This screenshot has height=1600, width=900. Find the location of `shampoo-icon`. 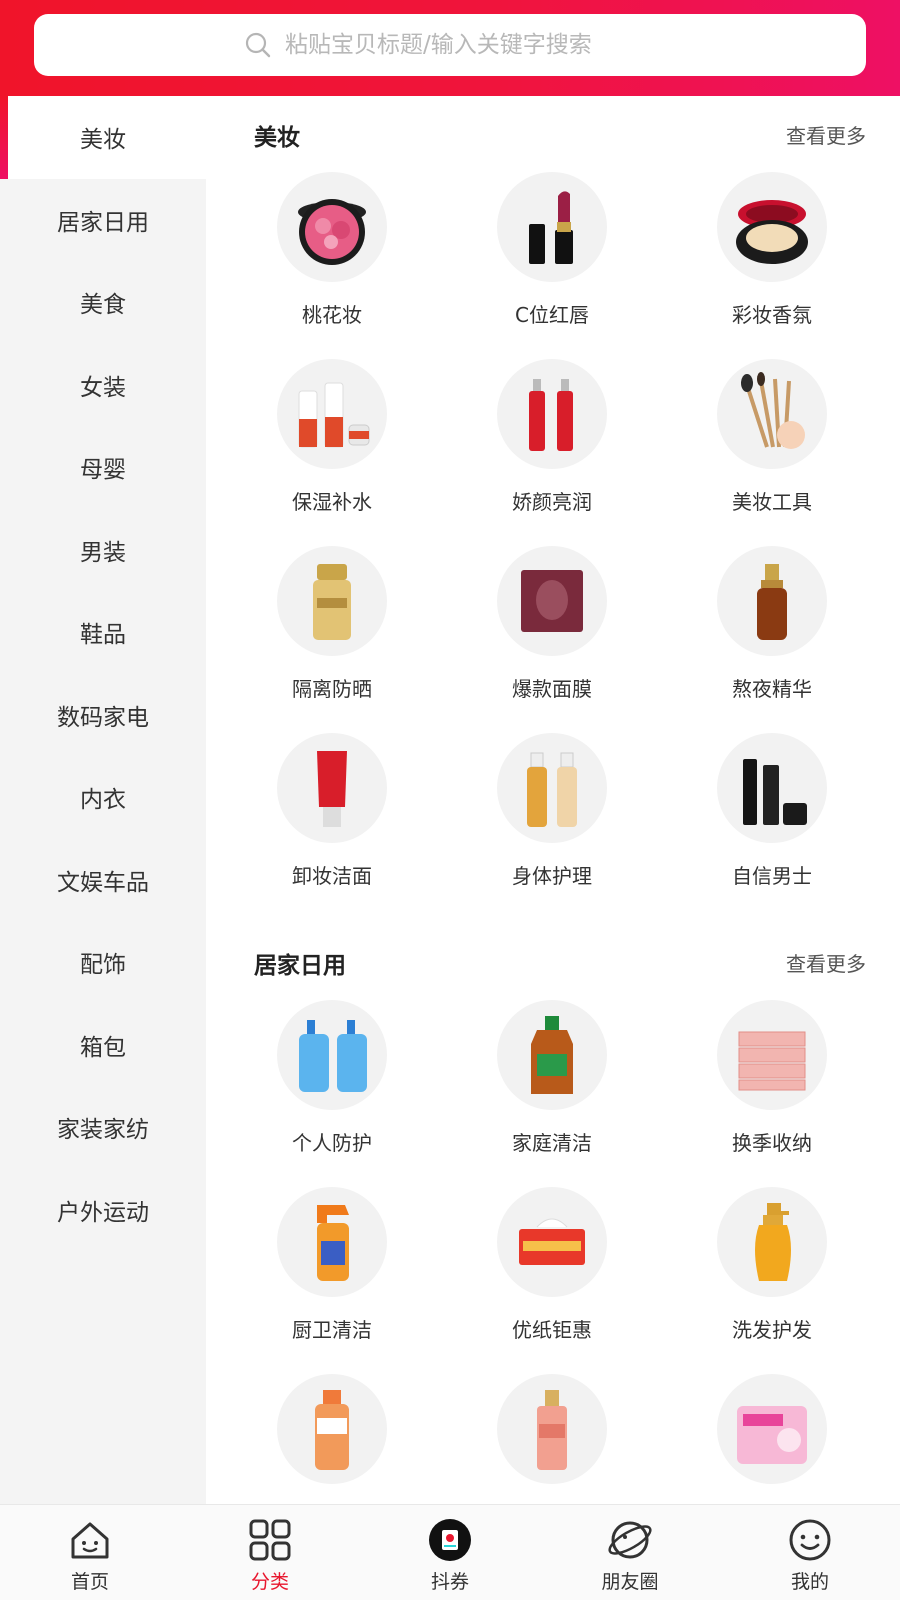

shampoo-icon is located at coordinates (773, 1242).